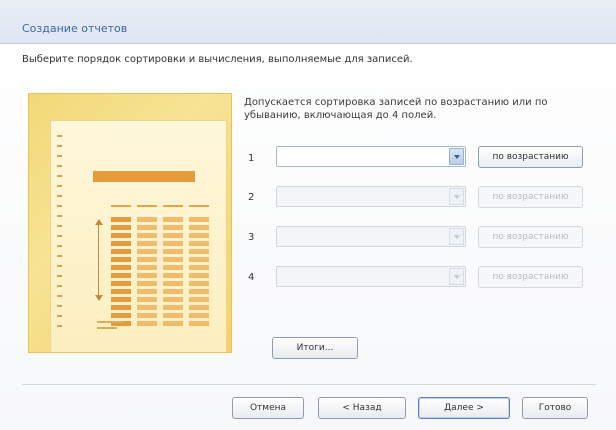 The width and height of the screenshot is (616, 430). What do you see at coordinates (107, 328) in the screenshot?
I see `report-footer-mark` at bounding box center [107, 328].